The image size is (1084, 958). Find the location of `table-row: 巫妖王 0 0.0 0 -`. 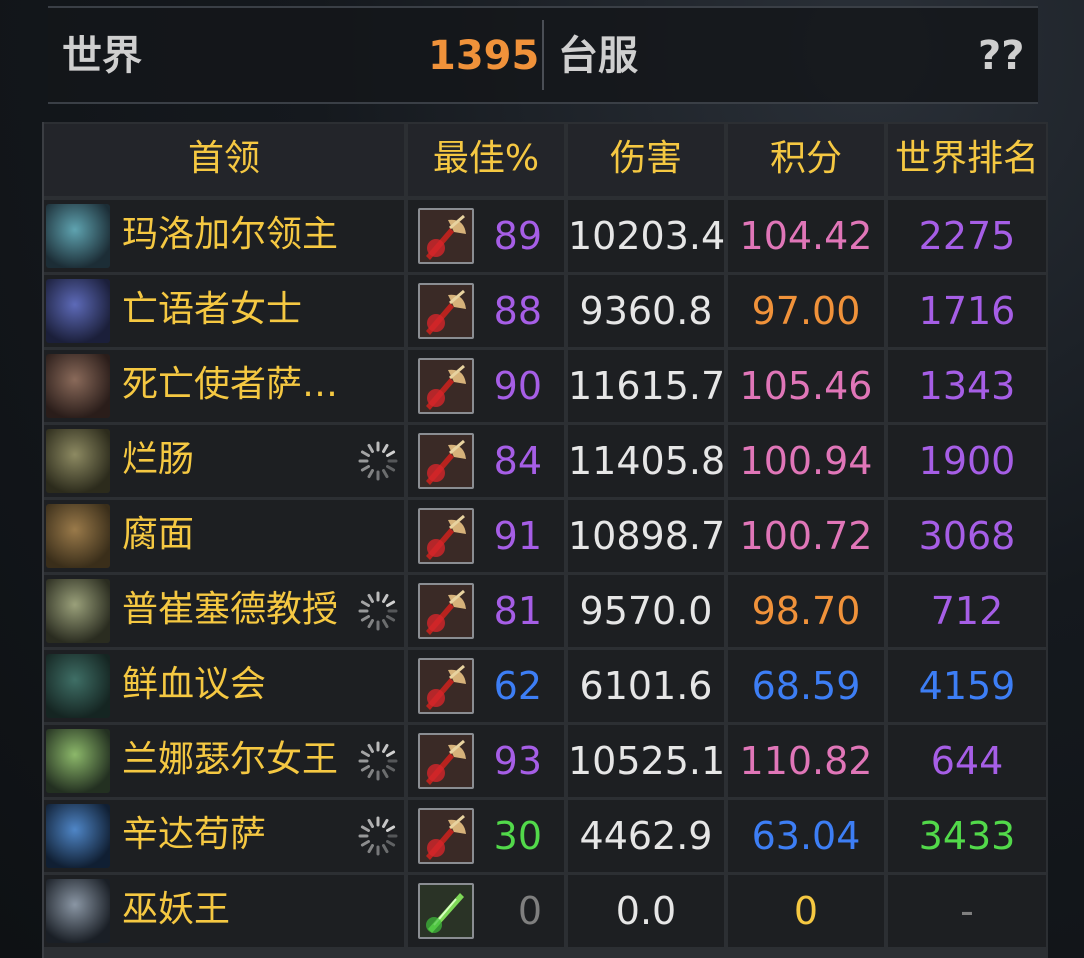

table-row: 巫妖王 0 0.0 0 - is located at coordinates (546, 911).